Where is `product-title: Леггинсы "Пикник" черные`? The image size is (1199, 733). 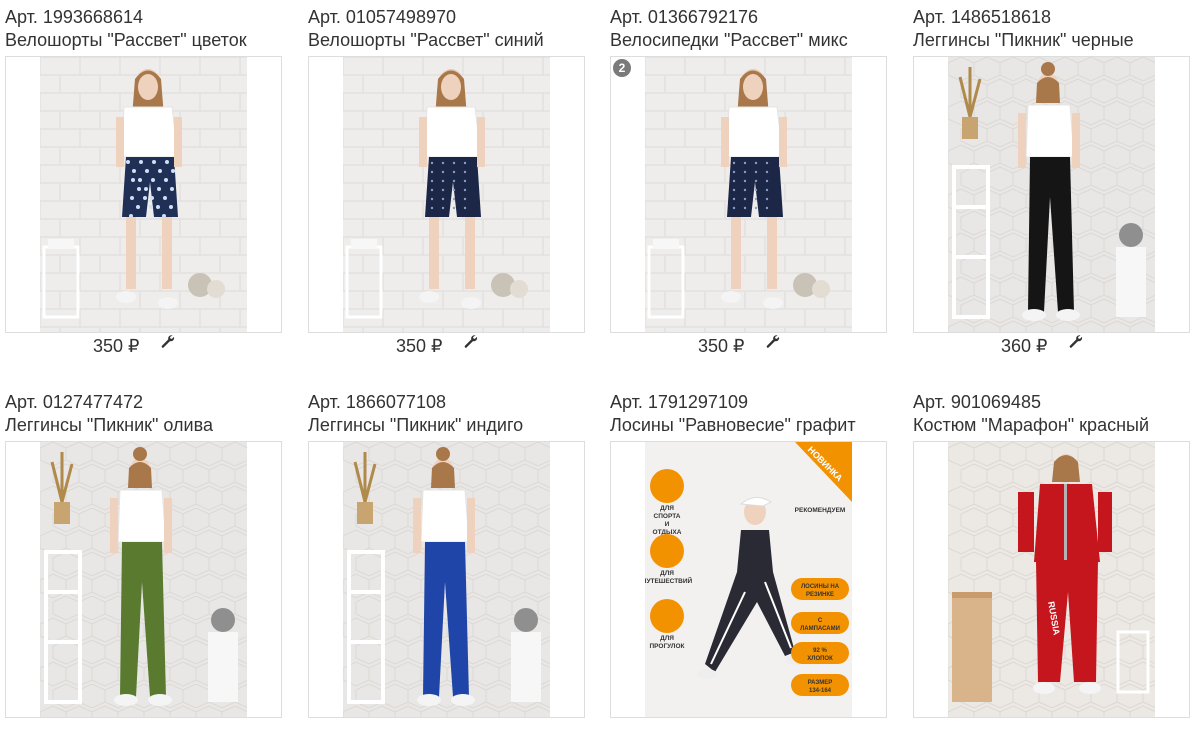
product-title: Леггинсы "Пикник" черные is located at coordinates (1051, 40).